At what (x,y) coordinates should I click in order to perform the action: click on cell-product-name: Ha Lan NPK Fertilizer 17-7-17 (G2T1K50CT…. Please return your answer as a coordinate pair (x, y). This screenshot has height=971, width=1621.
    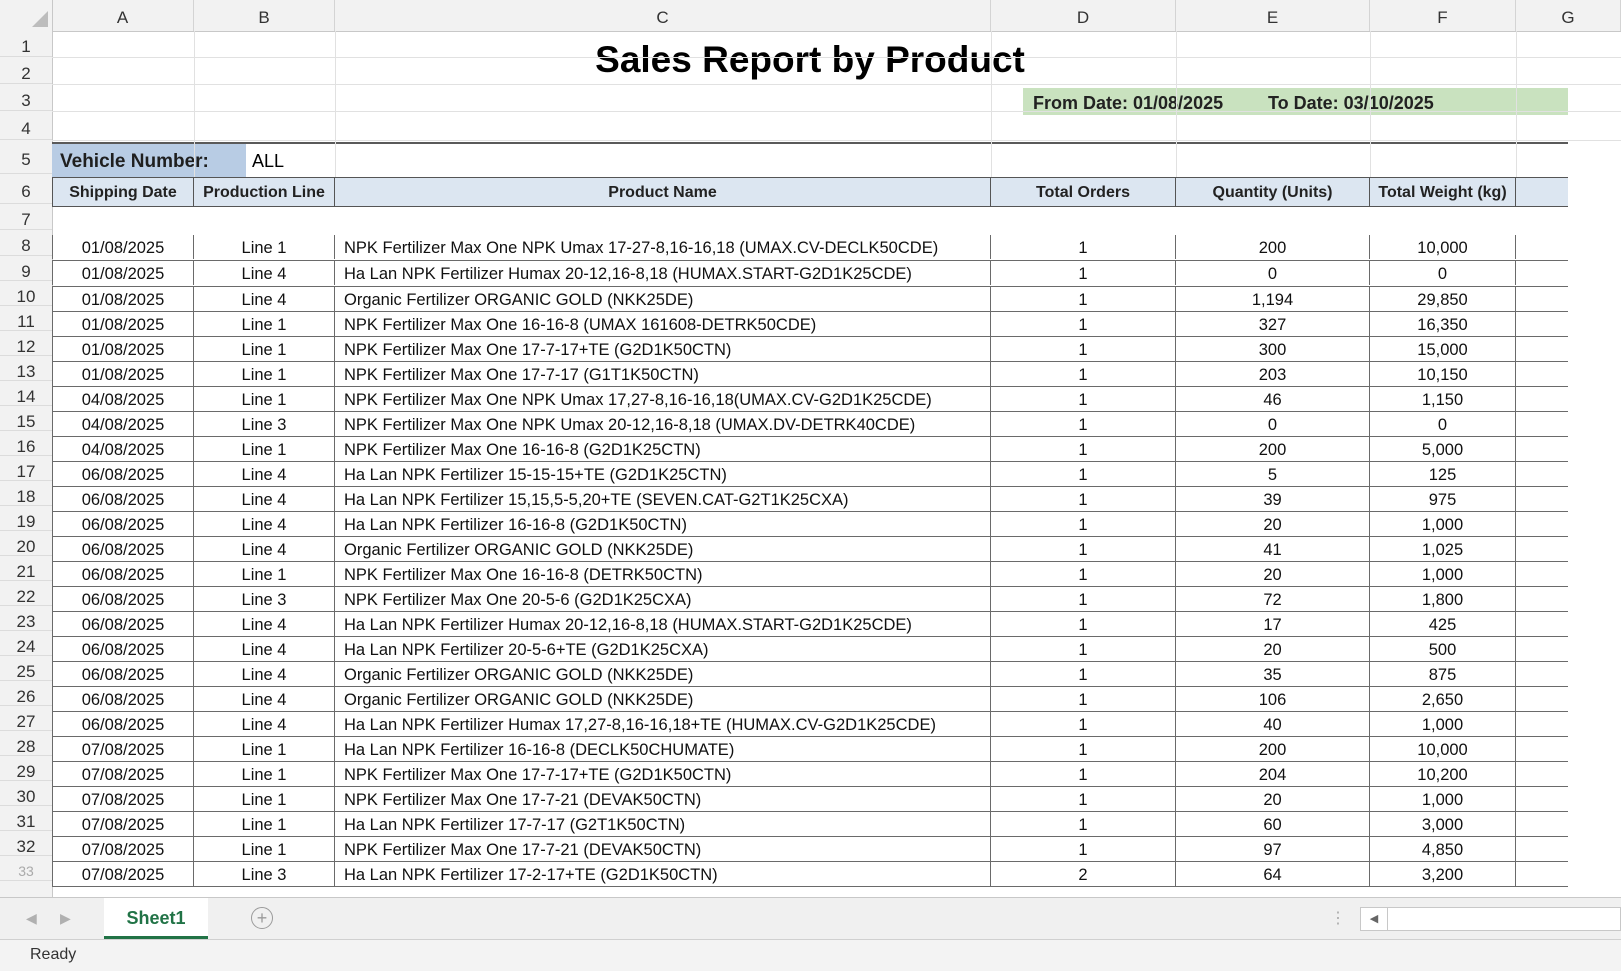
    Looking at the image, I should click on (663, 824).